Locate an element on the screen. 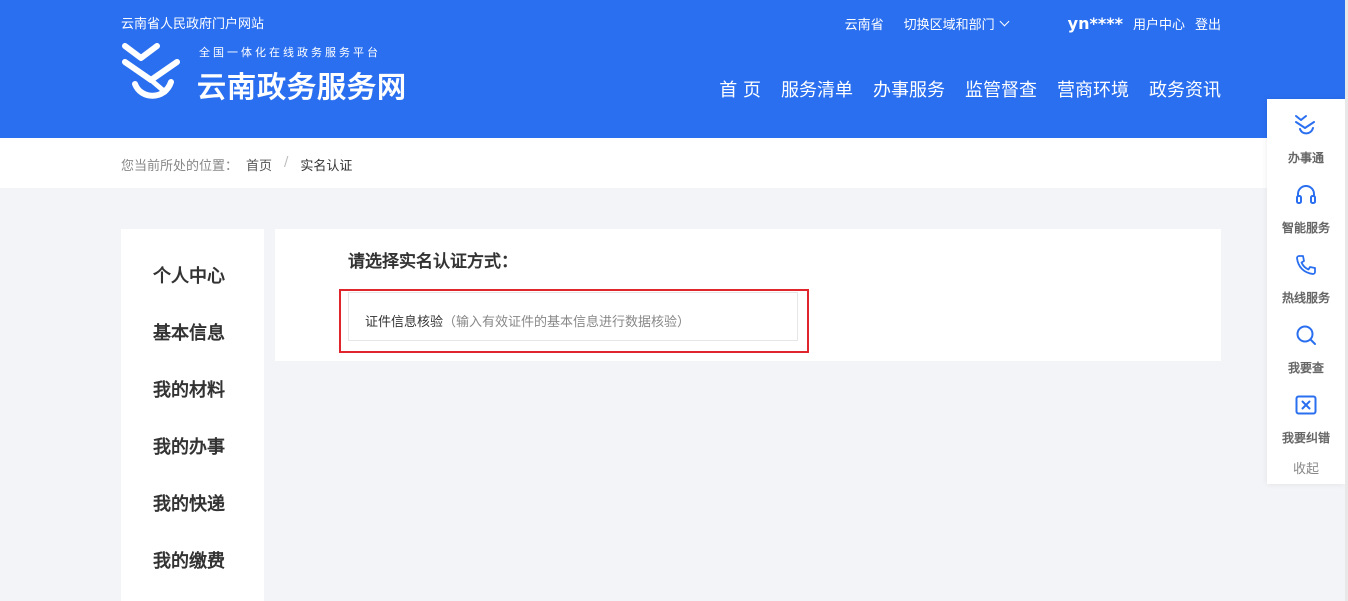 The height and width of the screenshot is (601, 1348). float-item-search: 我要查 is located at coordinates (1306, 346).